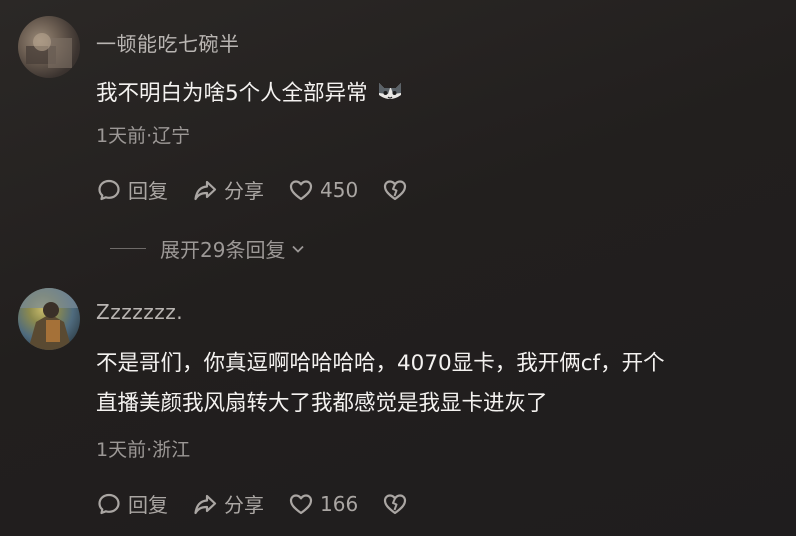 The height and width of the screenshot is (536, 796). Describe the element at coordinates (143, 136) in the screenshot. I see `comment-meta: 1天前·辽宁` at that location.